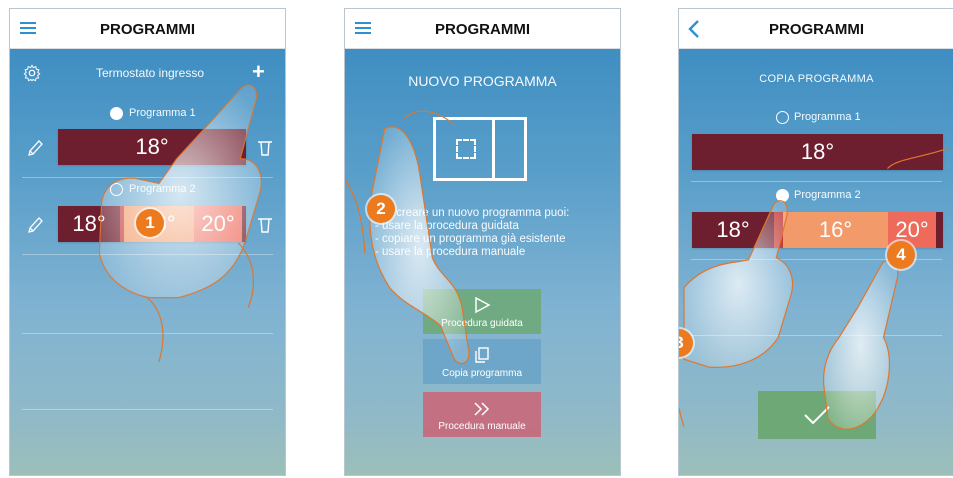 The image size is (953, 478). What do you see at coordinates (480, 149) in the screenshot?
I see `thermostat-device-icon` at bounding box center [480, 149].